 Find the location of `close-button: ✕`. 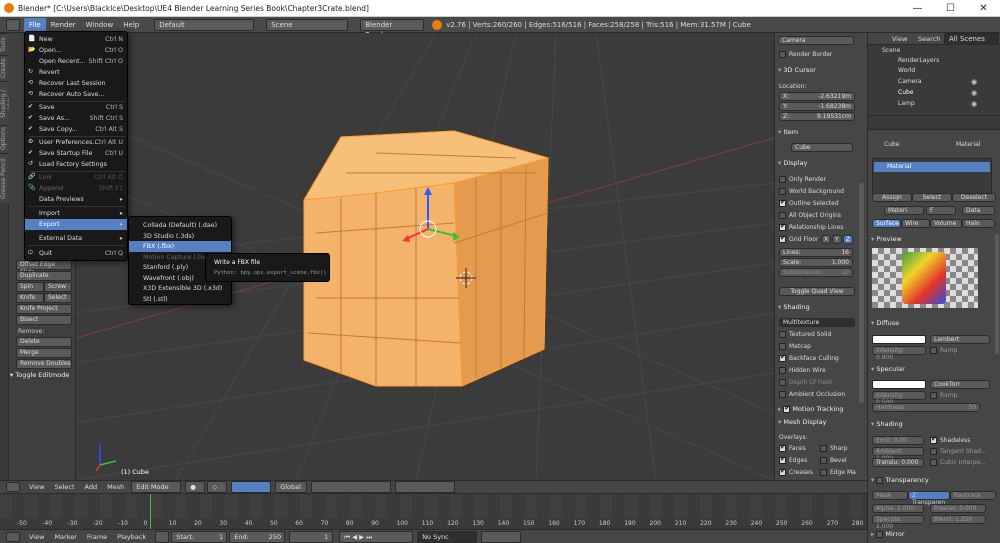

close-button: ✕ is located at coordinates (983, 8).